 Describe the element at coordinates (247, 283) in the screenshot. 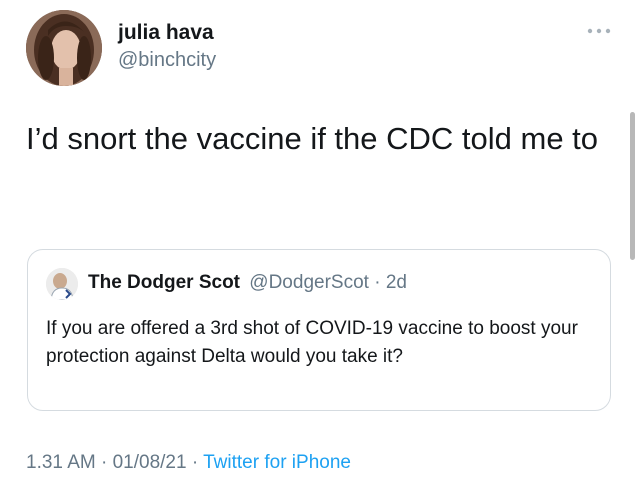

I see `quoted-tweet-header: The Dodger Scot @DodgerScot · 2d` at that location.